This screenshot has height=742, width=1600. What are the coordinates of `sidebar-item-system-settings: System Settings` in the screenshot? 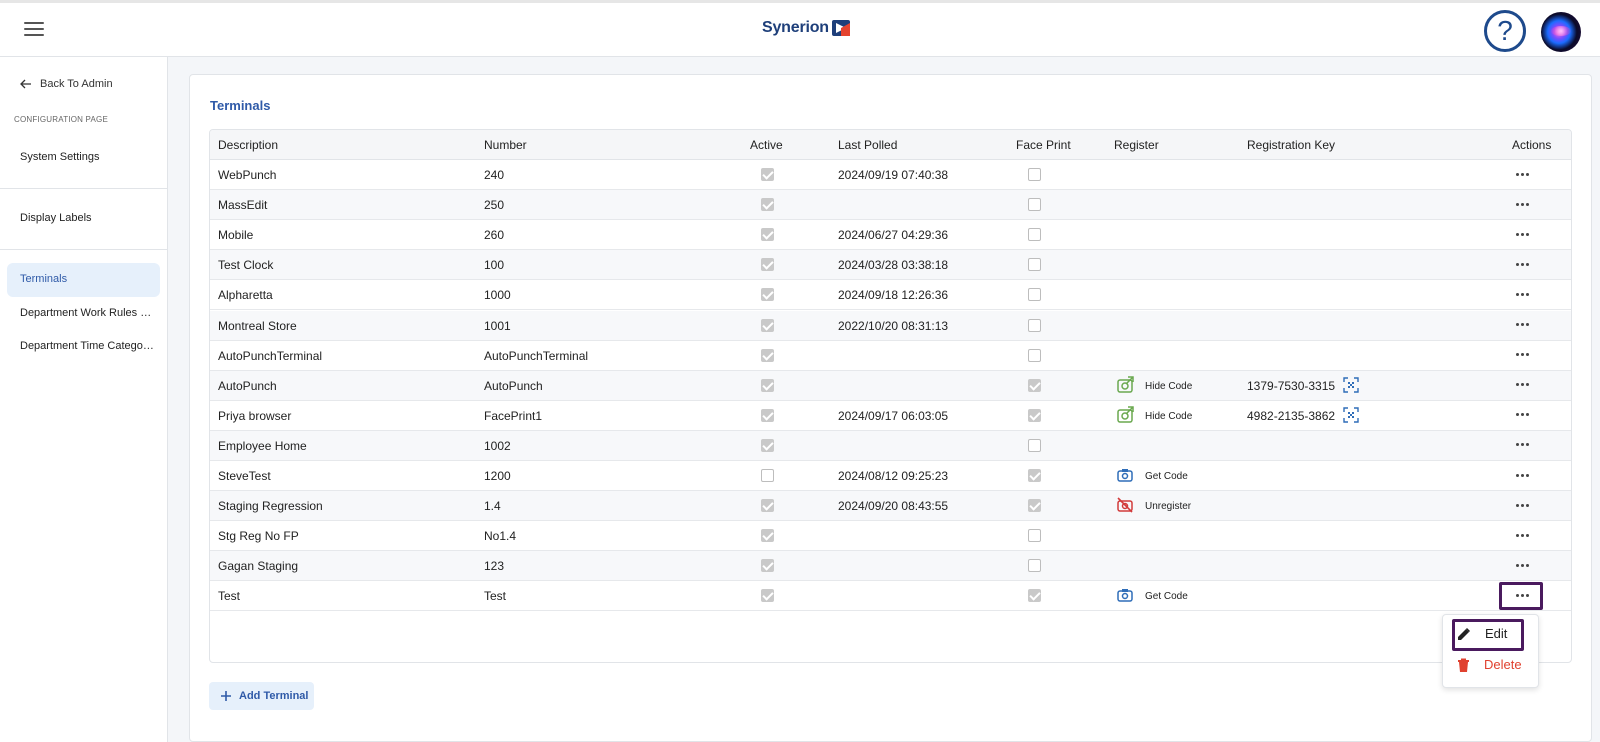 It's located at (87, 157).